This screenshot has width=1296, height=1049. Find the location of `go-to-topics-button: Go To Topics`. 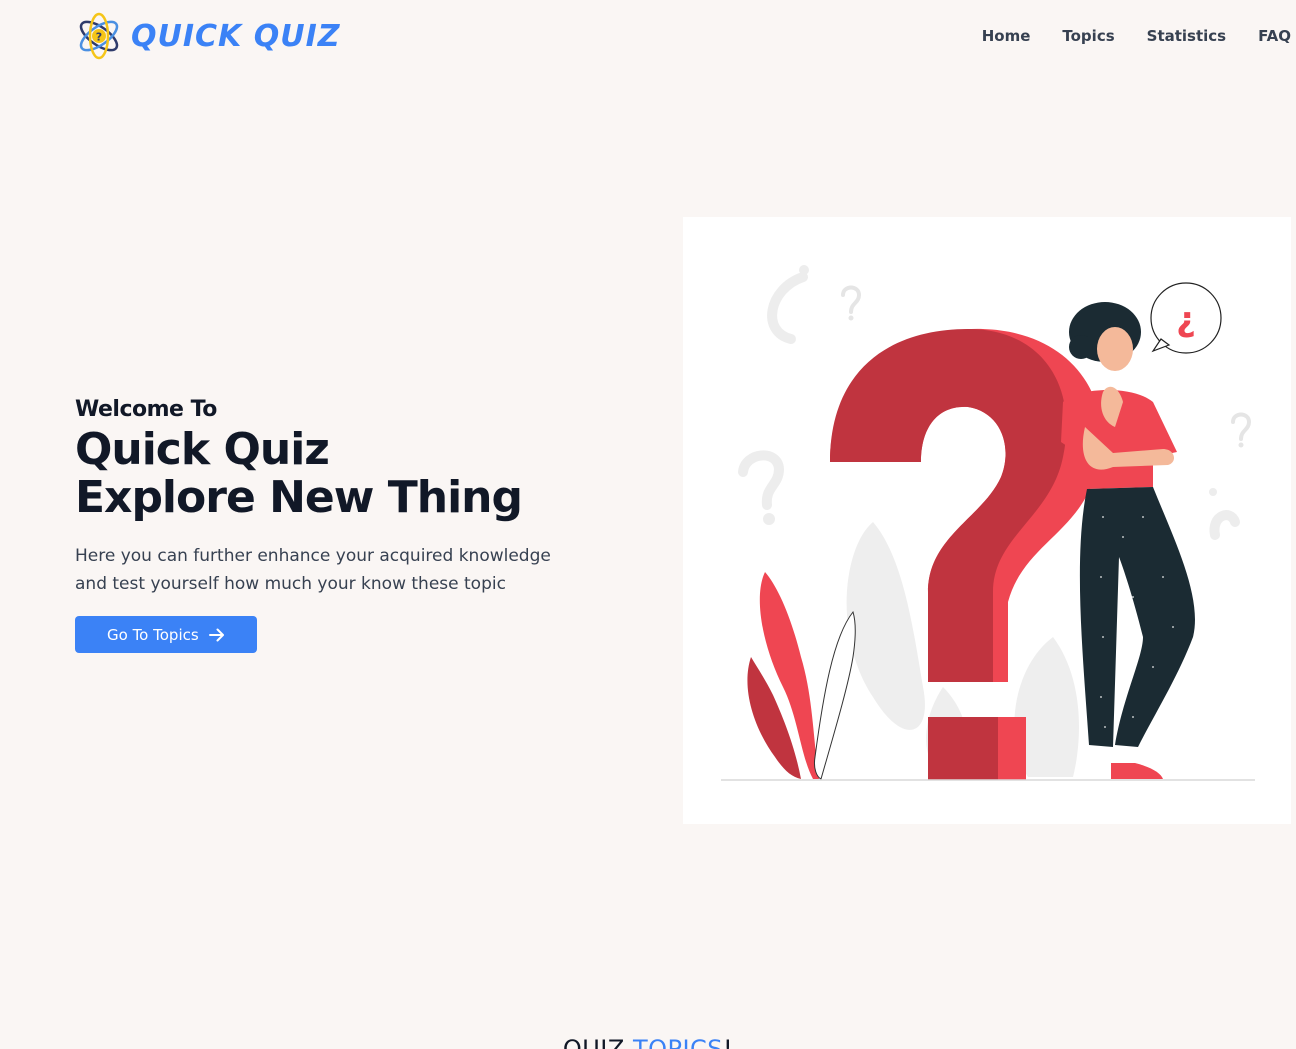

go-to-topics-button: Go To Topics is located at coordinates (166, 634).